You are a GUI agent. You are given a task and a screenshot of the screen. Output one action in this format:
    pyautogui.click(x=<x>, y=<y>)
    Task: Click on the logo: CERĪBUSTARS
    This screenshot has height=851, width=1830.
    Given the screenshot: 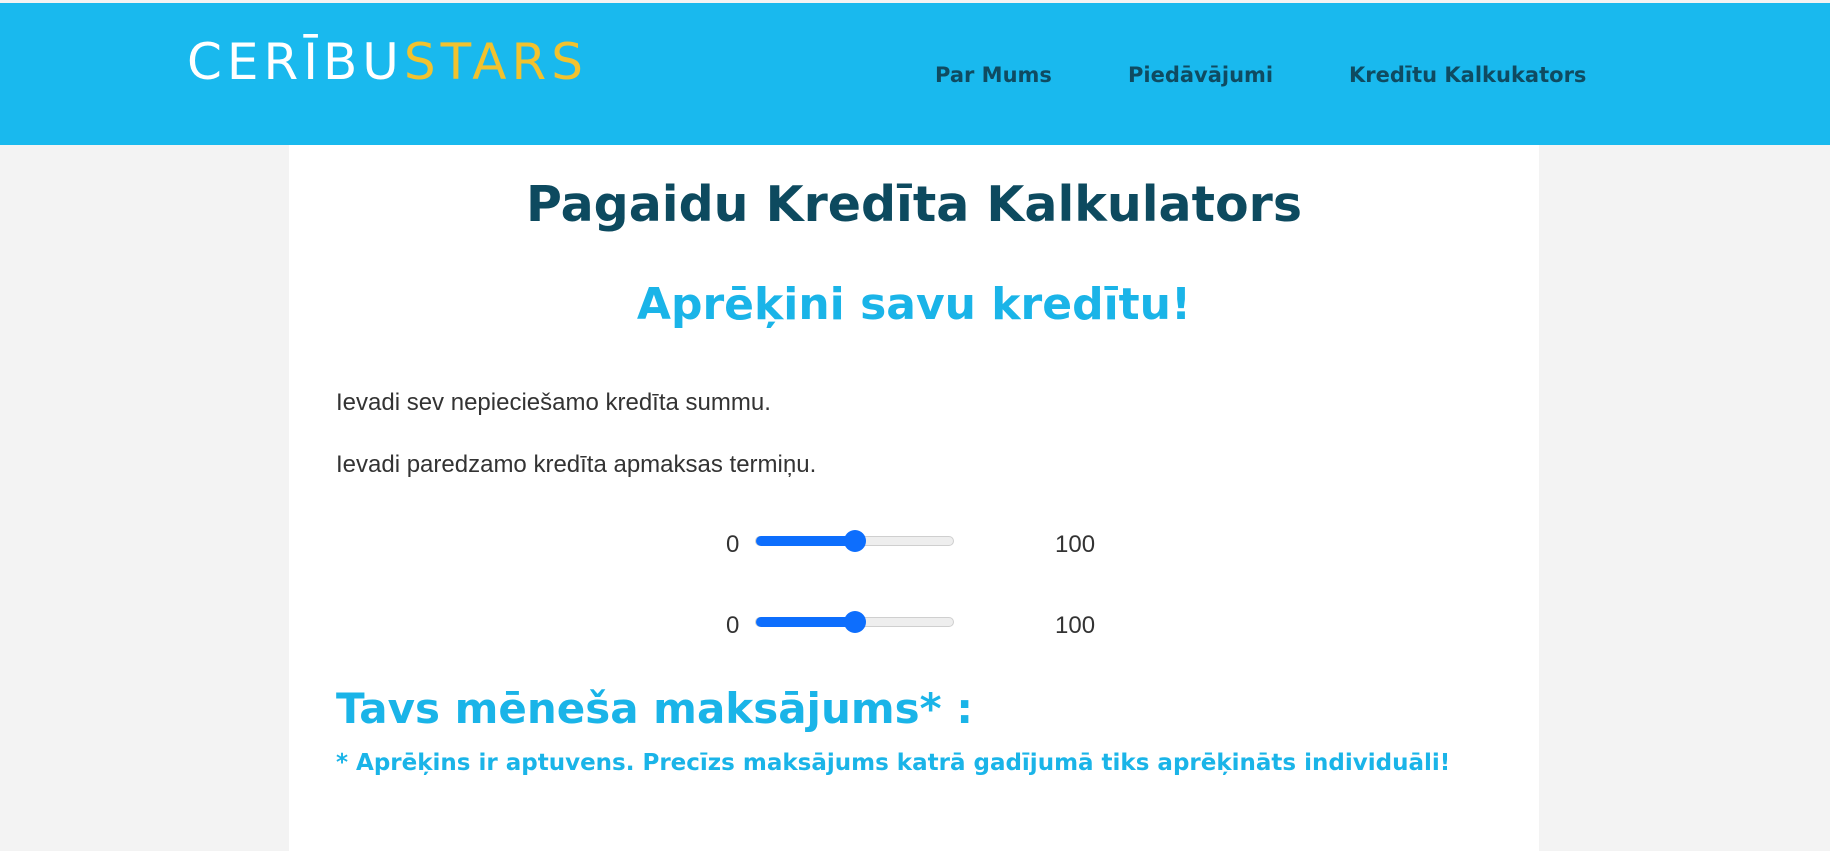 What is the action you would take?
    pyautogui.click(x=387, y=62)
    